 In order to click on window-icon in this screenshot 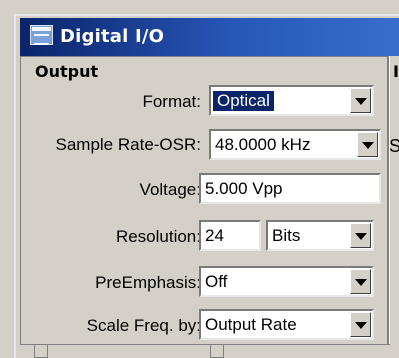, I will do `click(41, 35)`.